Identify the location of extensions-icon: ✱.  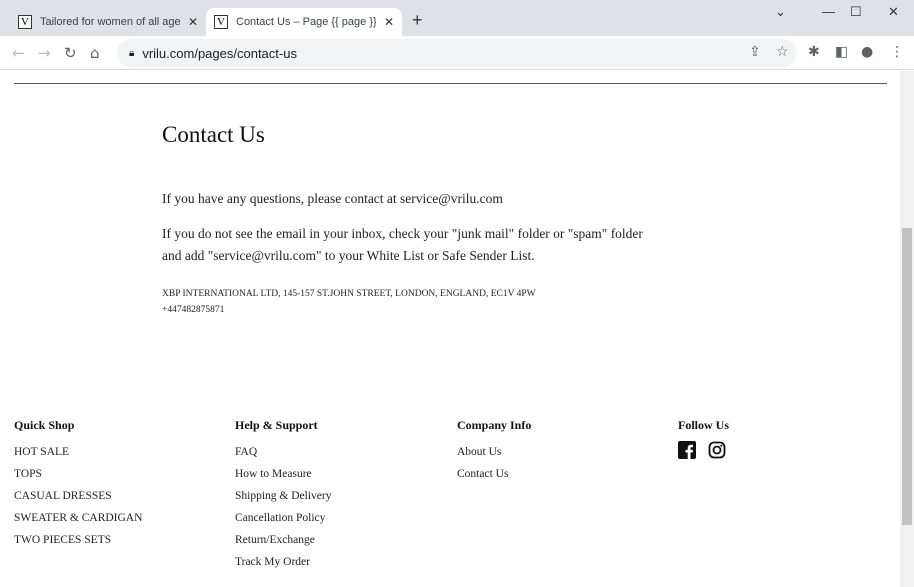
(814, 52).